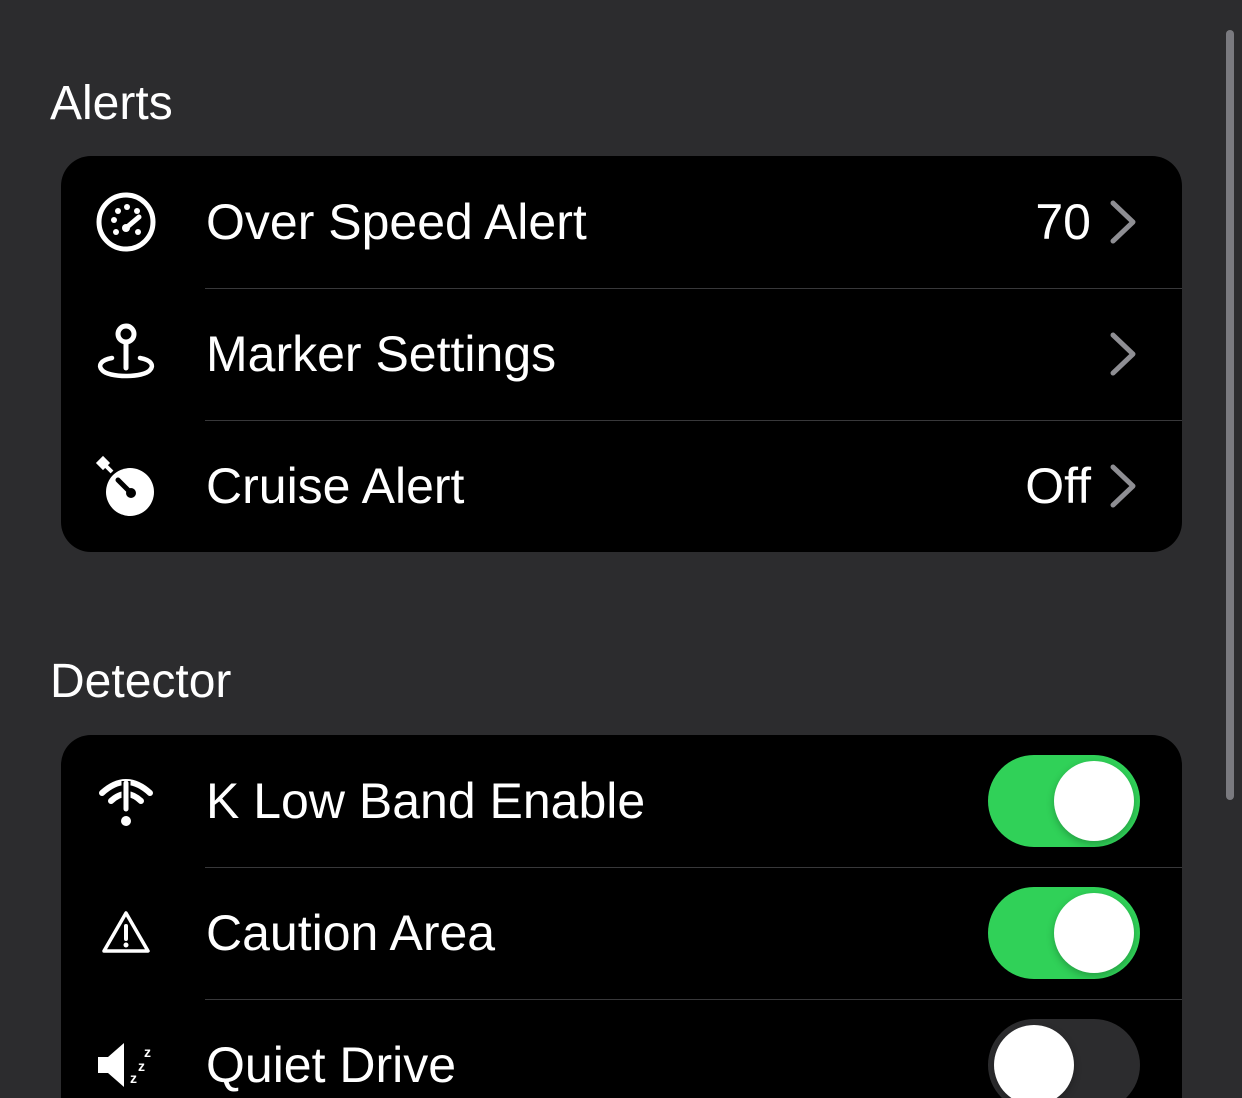 This screenshot has width=1242, height=1098. Describe the element at coordinates (126, 222) in the screenshot. I see `speedometer-icon` at that location.